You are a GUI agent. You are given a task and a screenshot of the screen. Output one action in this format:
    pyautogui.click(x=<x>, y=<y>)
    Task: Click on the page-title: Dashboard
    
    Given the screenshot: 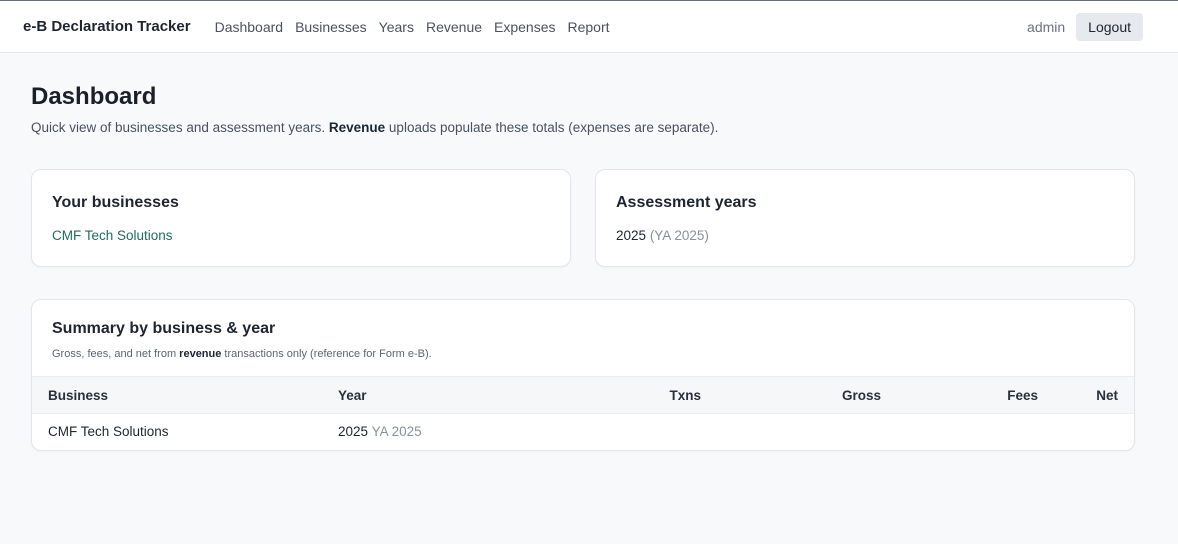 What is the action you would take?
    pyautogui.click(x=94, y=96)
    